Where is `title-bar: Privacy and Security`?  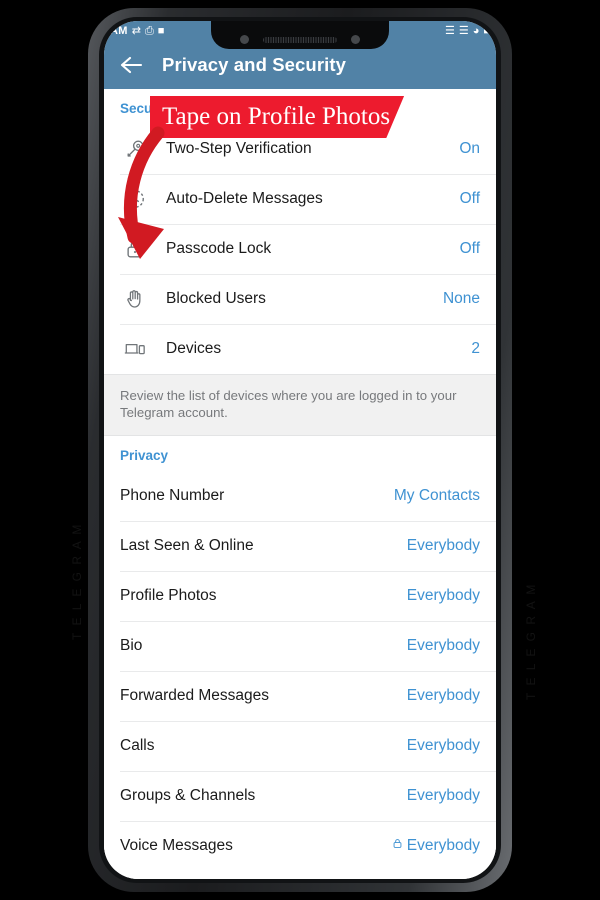
title-bar: Privacy and Security is located at coordinates (300, 65).